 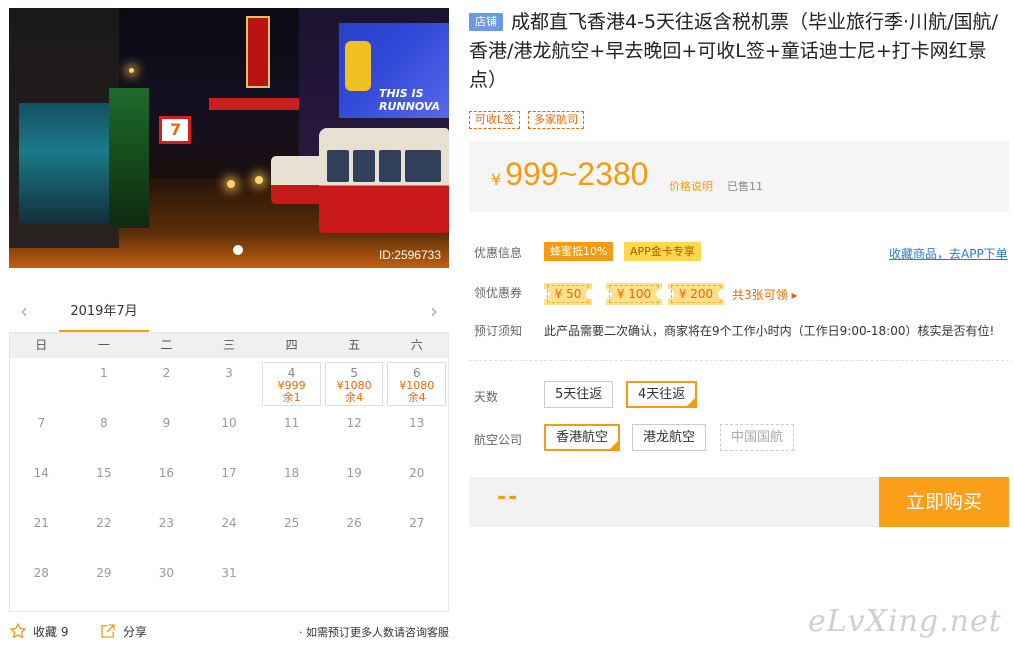 I want to click on promo-label: 优惠信息, so click(x=498, y=253).